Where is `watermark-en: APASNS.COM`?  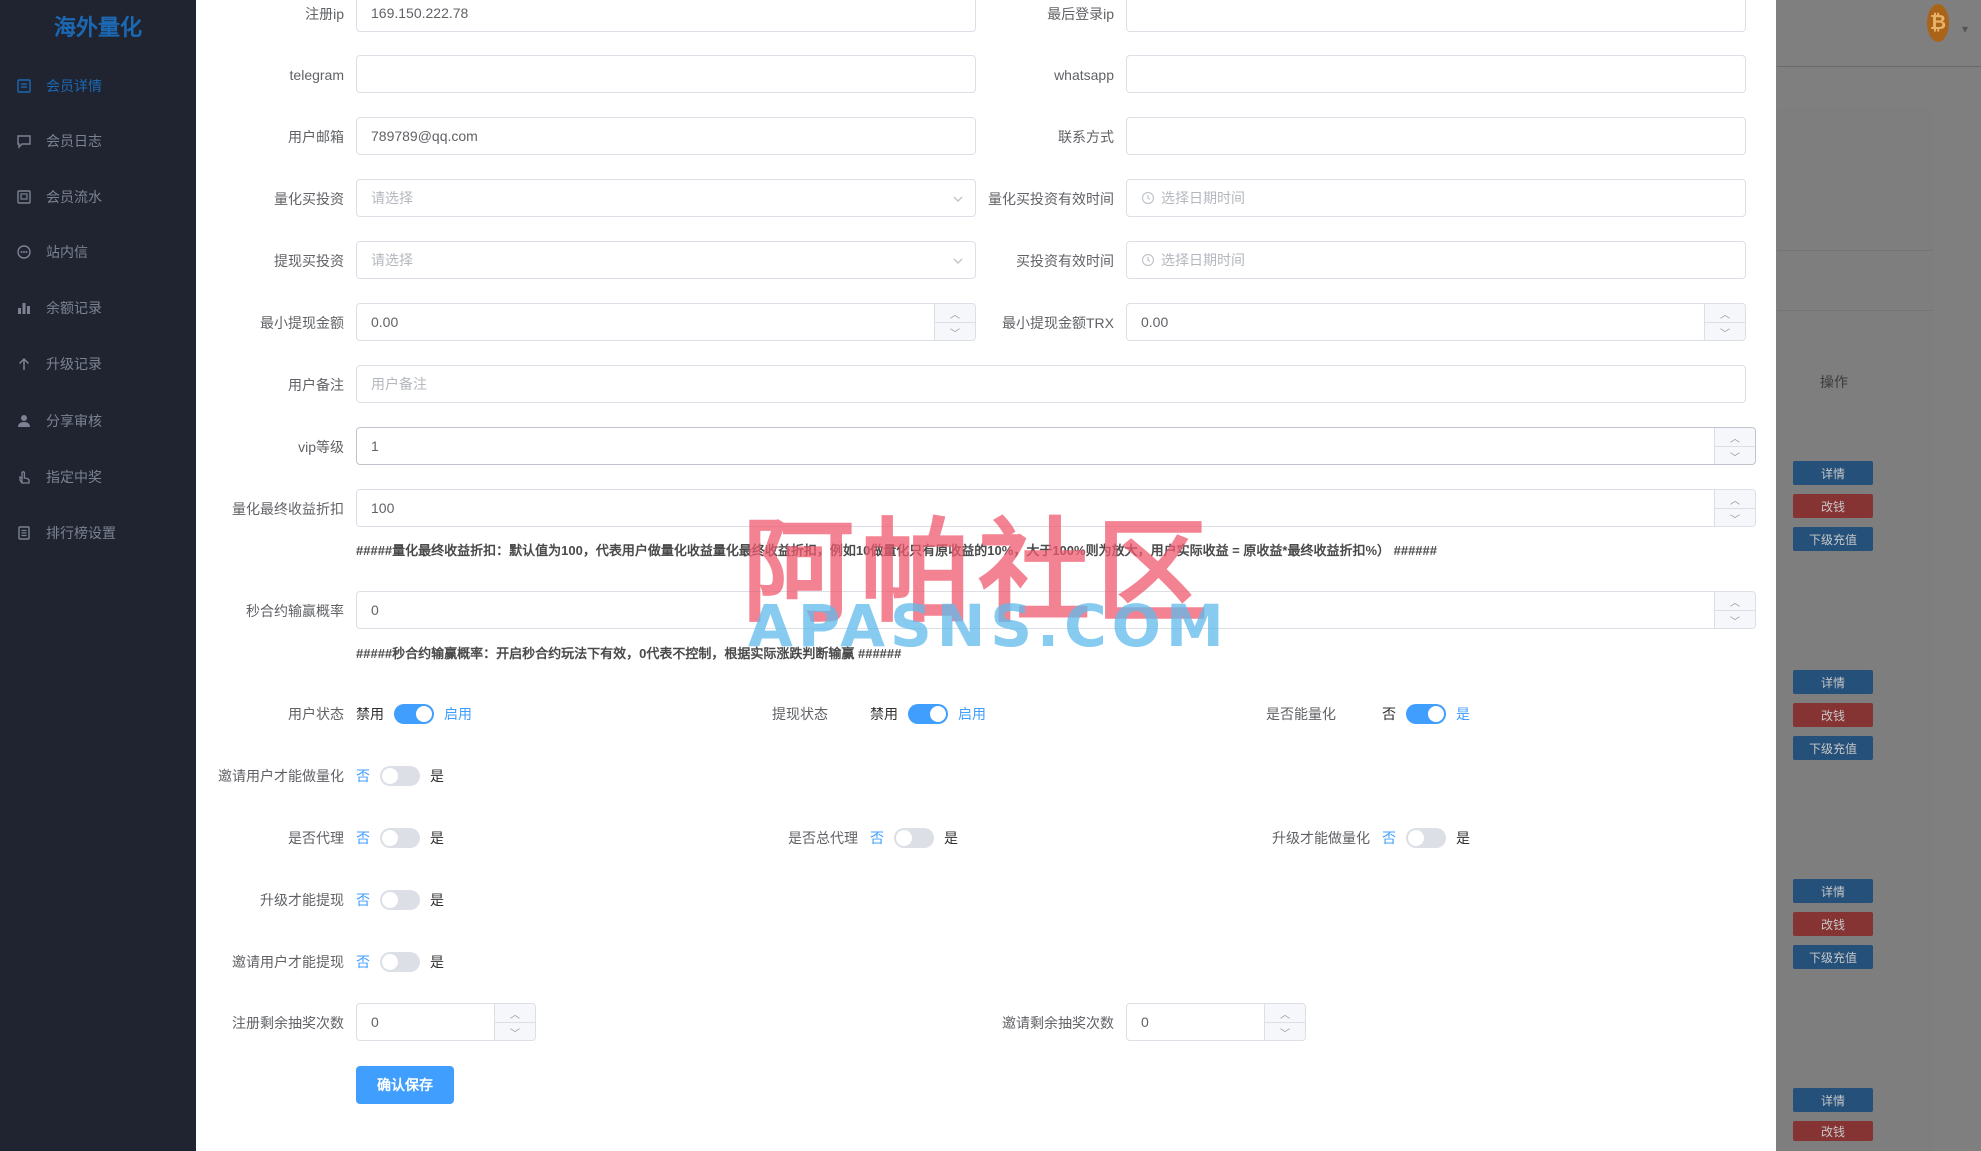 watermark-en: APASNS.COM is located at coordinates (988, 626).